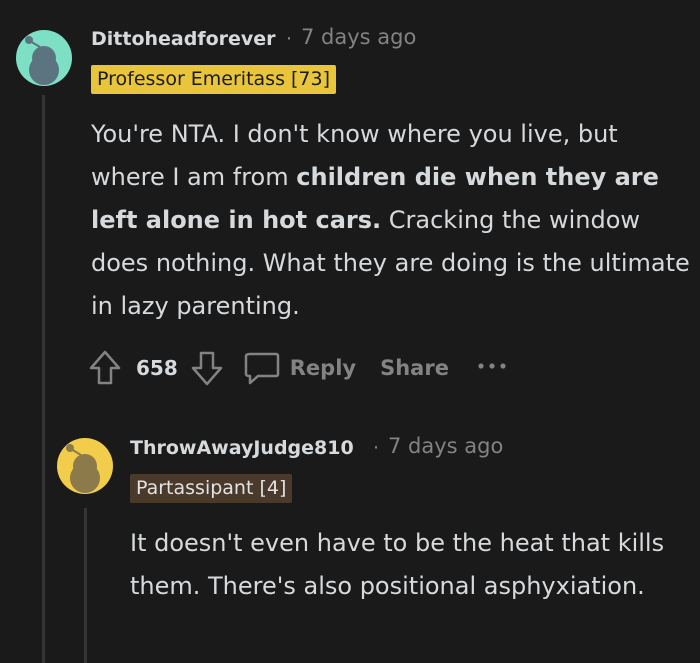 This screenshot has width=700, height=663. I want to click on more-options-icon, so click(492, 366).